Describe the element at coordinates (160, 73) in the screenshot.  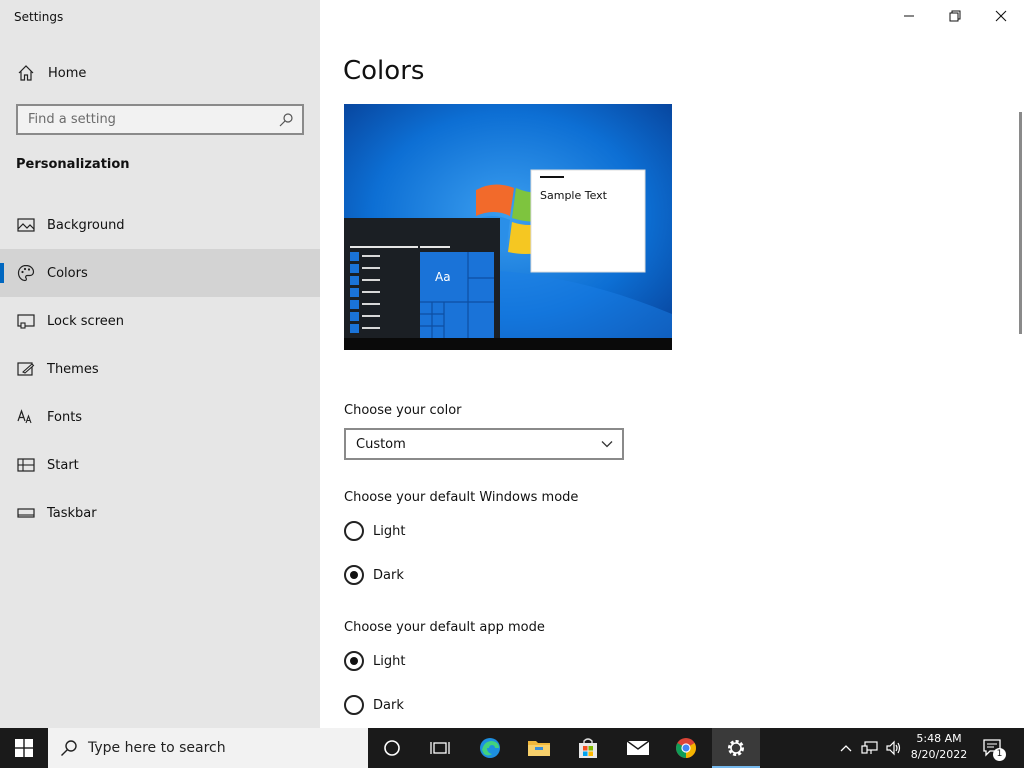
I see `home-nav-item: Home` at that location.